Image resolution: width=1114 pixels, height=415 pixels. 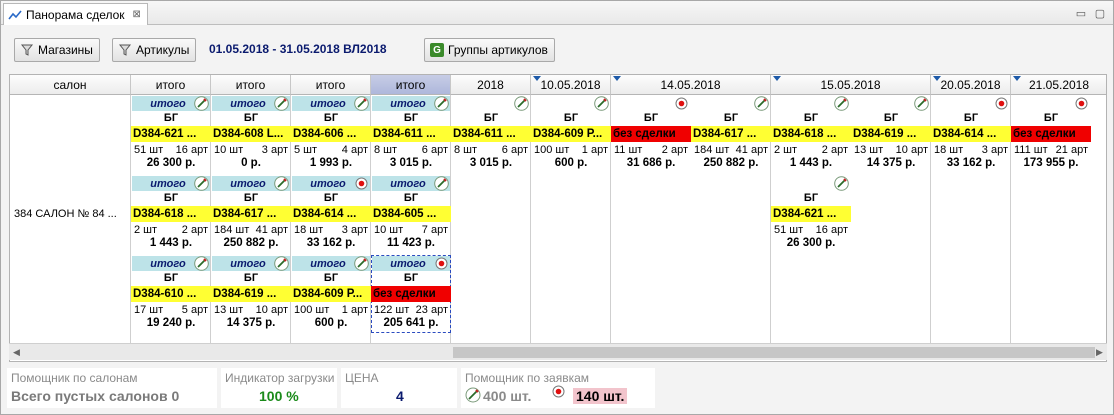 I want to click on deal-cell: итого БГ D384-610 ... 17 шт 5 арт 19 240 р., so click(x=171, y=294).